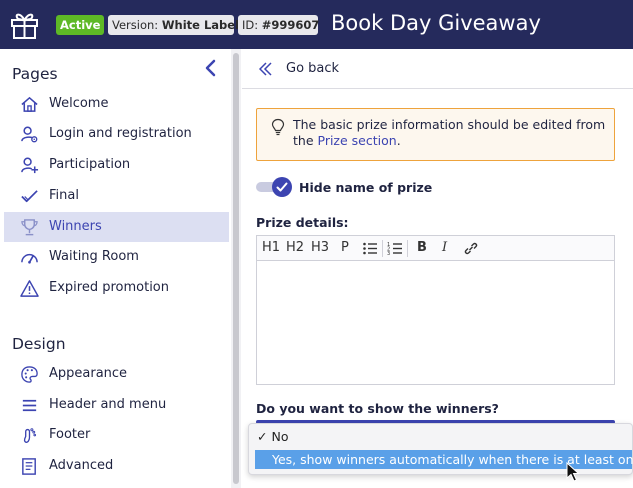 The width and height of the screenshot is (633, 488). I want to click on id-value: #999607, so click(290, 25).